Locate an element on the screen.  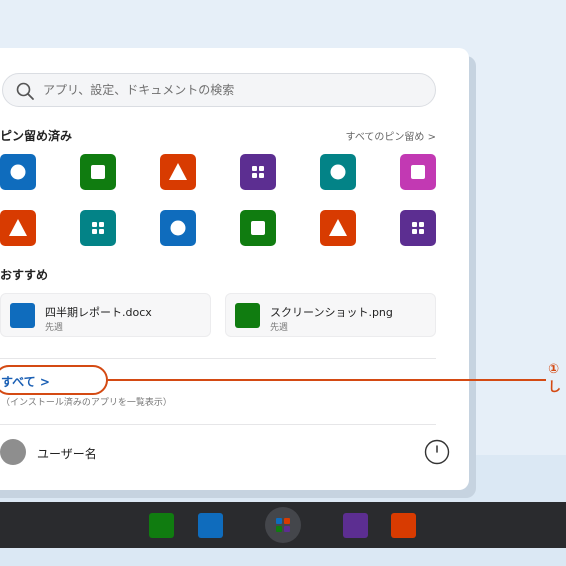
annotation-highlight-oval is located at coordinates (54, 380).